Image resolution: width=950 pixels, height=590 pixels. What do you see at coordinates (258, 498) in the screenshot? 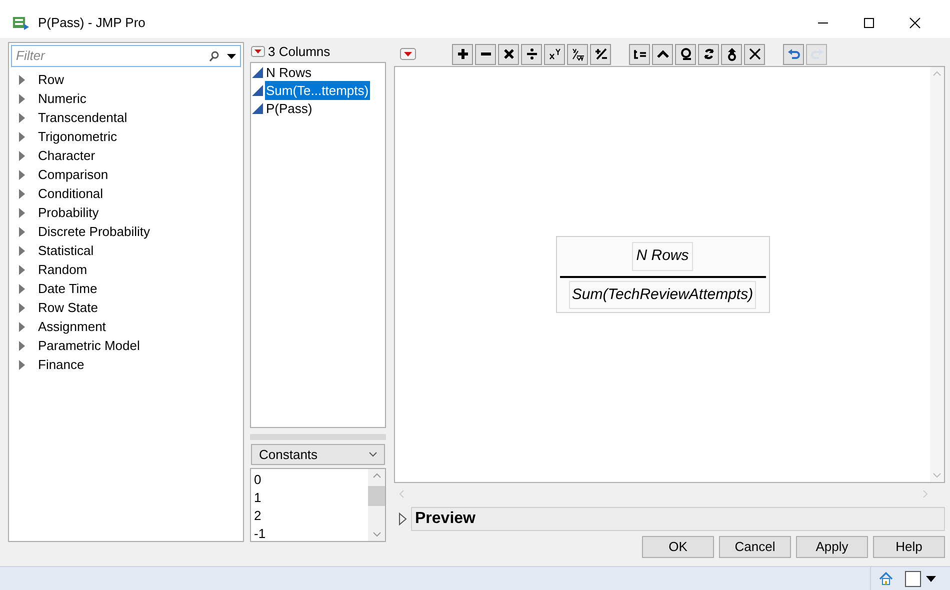
I see `constant-item: 1` at bounding box center [258, 498].